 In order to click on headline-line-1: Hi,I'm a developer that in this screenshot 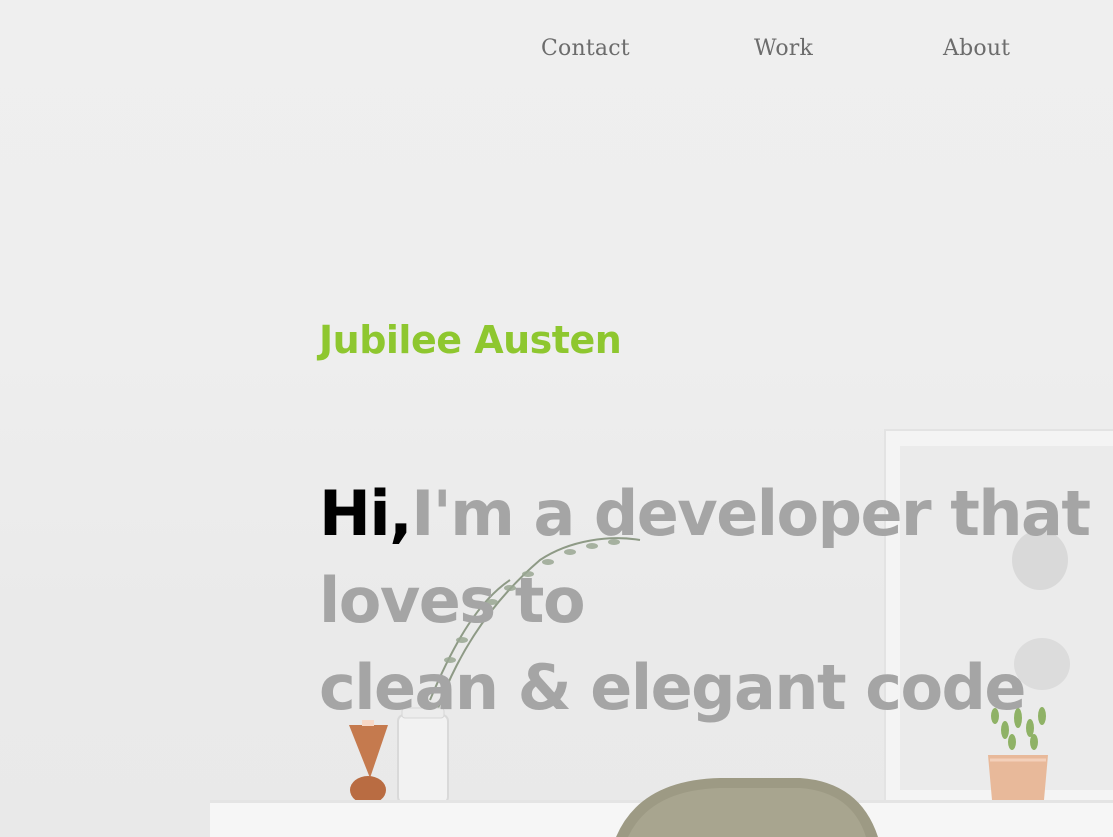, I will do `click(705, 513)`.